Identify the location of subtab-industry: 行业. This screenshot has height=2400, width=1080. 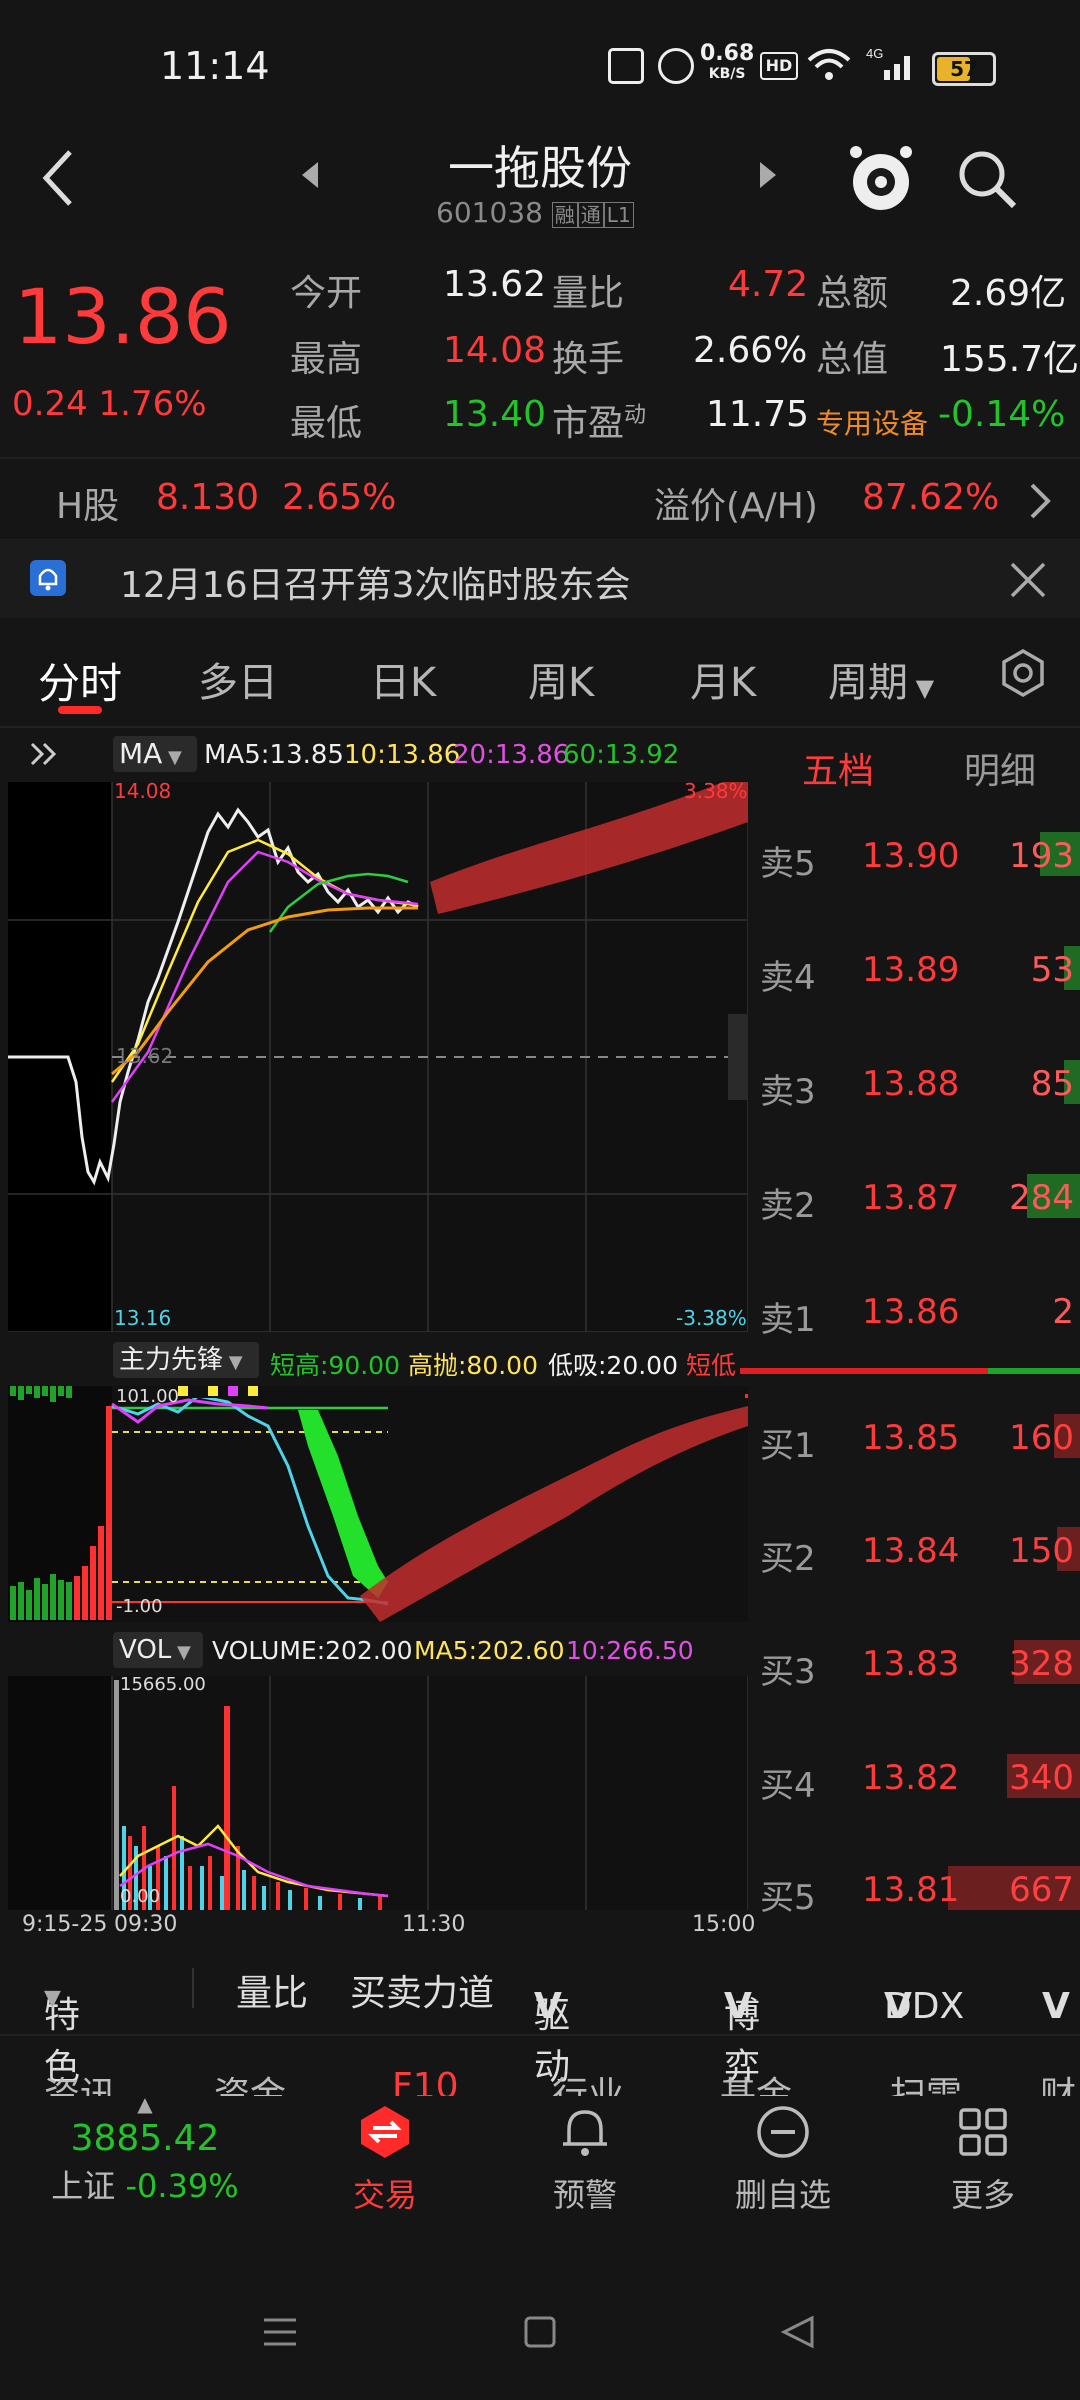
(588, 2081).